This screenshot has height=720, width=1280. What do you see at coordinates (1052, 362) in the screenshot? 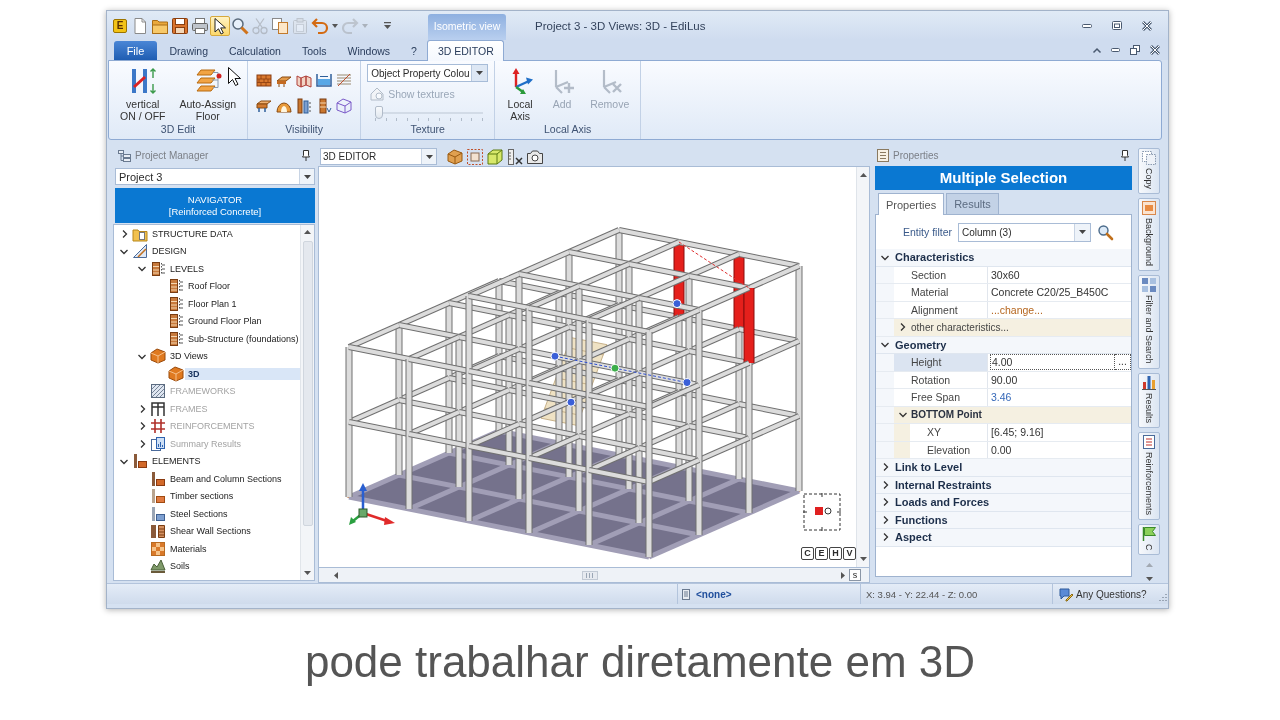
I see `value-input-field: 4.00` at bounding box center [1052, 362].